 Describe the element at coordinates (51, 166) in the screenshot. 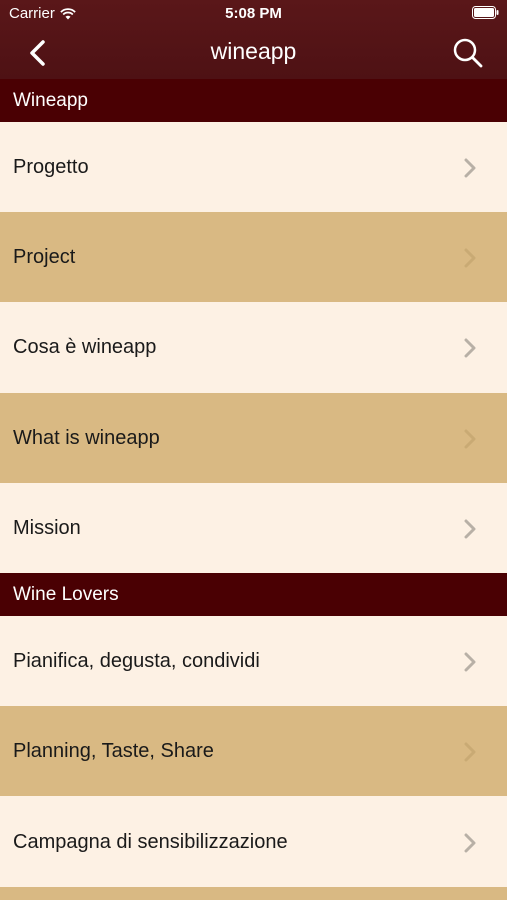

I see `list-item-label: Progetto` at that location.